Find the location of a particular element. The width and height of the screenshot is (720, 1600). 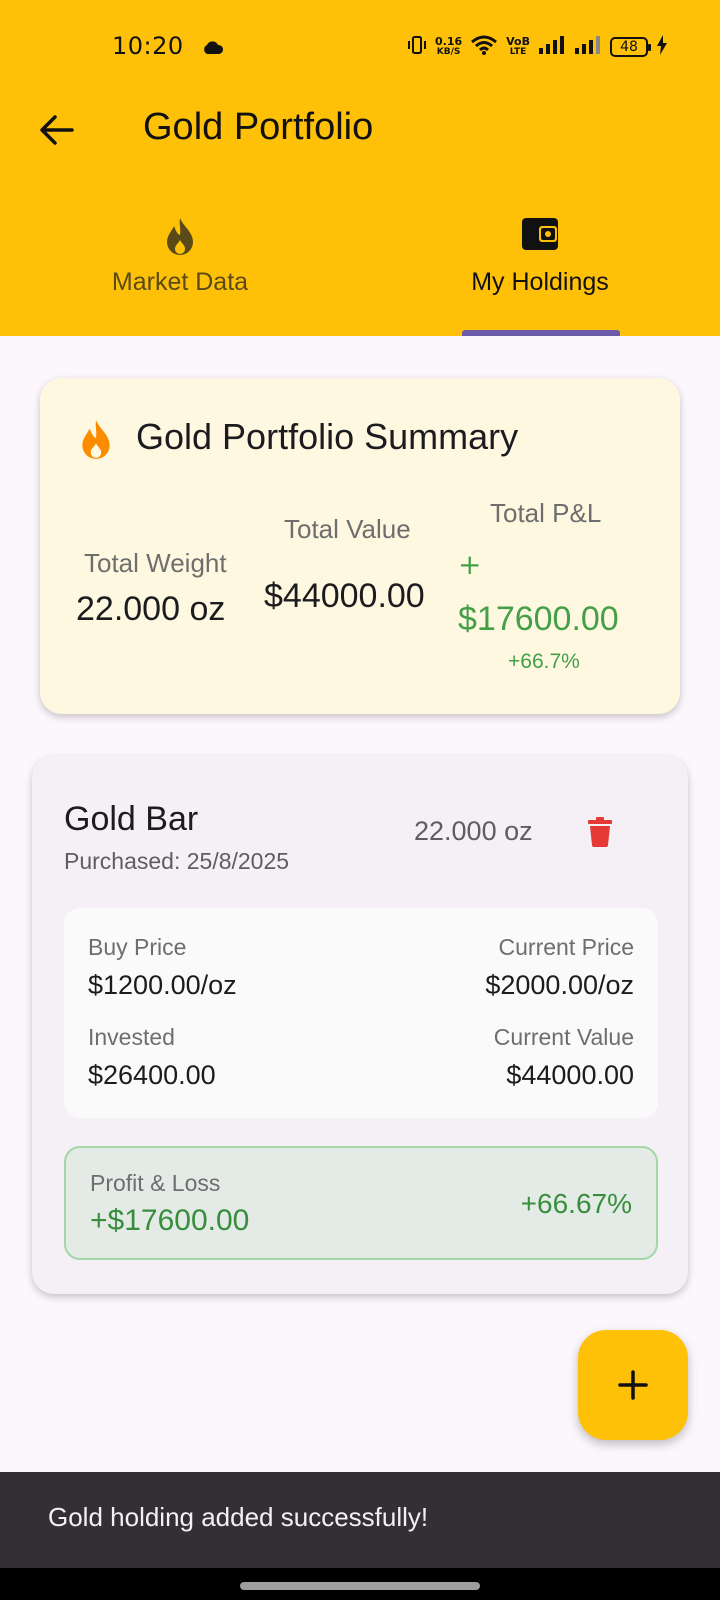

back-button is located at coordinates (56, 130).